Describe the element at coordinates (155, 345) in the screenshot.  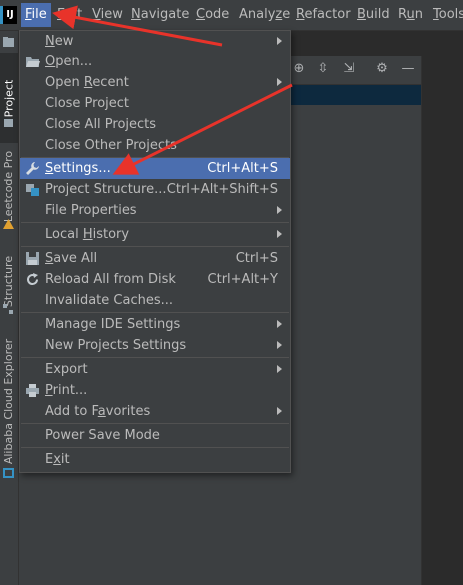
I see `menu-item-new-projects-settings: New Projects Settings` at that location.